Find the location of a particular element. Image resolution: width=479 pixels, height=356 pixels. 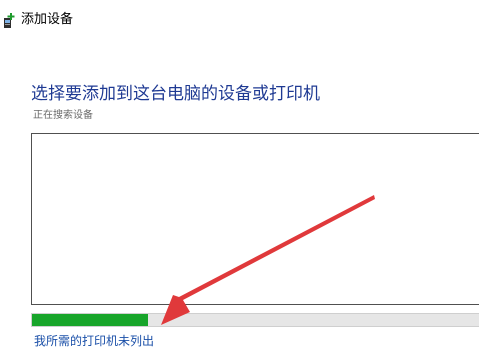

page-heading: 选择要添加到这台电脑的设备或打印机 is located at coordinates (175, 94).